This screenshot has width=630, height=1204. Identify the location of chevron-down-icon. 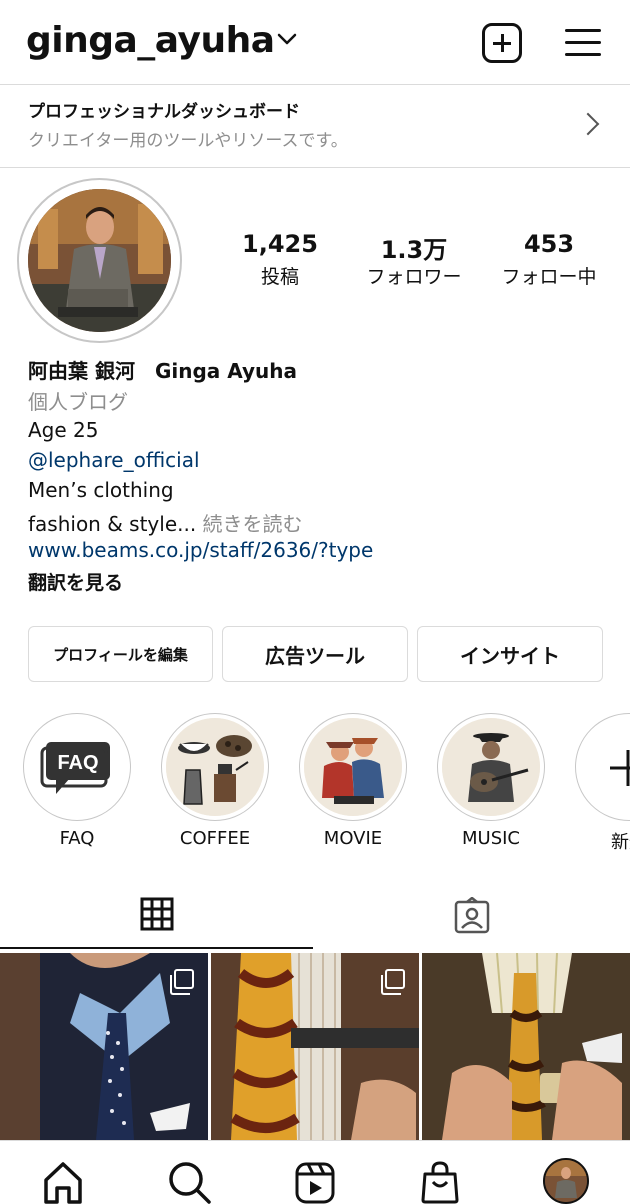
(287, 39).